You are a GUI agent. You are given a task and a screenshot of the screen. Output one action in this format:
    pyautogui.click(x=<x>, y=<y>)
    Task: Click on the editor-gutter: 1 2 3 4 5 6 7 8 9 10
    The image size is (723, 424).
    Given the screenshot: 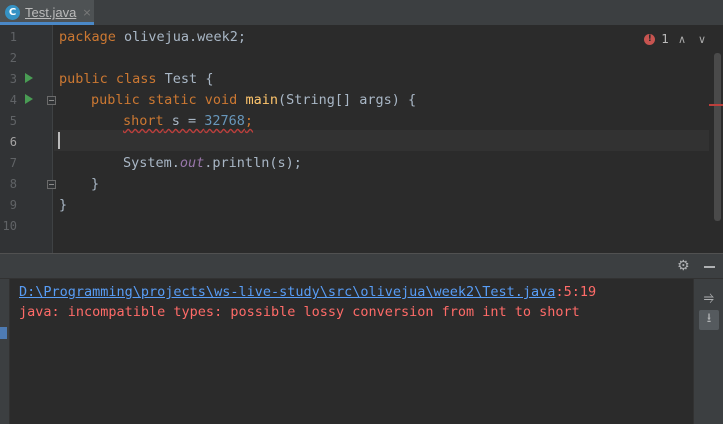 What is the action you would take?
    pyautogui.click(x=28, y=139)
    